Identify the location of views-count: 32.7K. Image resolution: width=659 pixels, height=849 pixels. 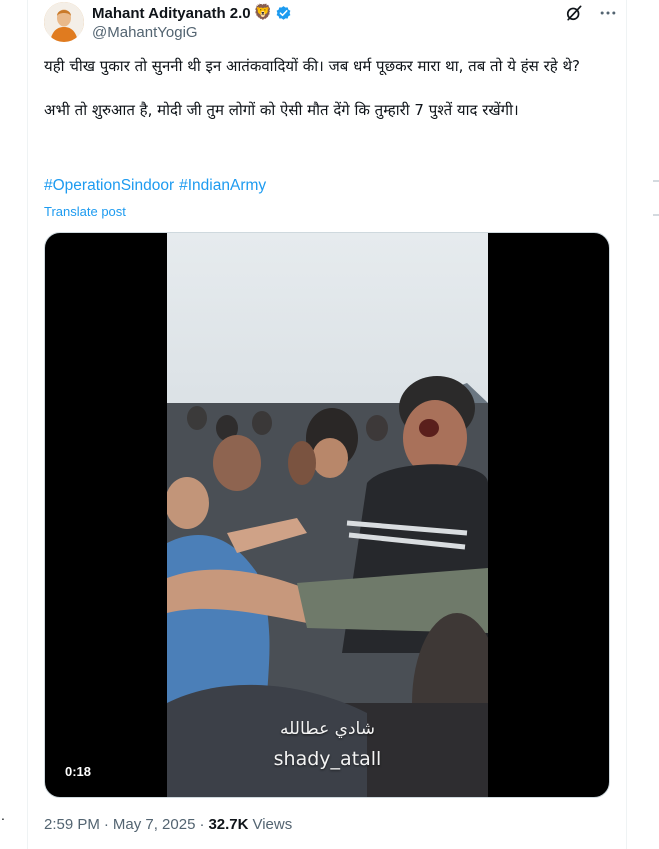
(228, 824).